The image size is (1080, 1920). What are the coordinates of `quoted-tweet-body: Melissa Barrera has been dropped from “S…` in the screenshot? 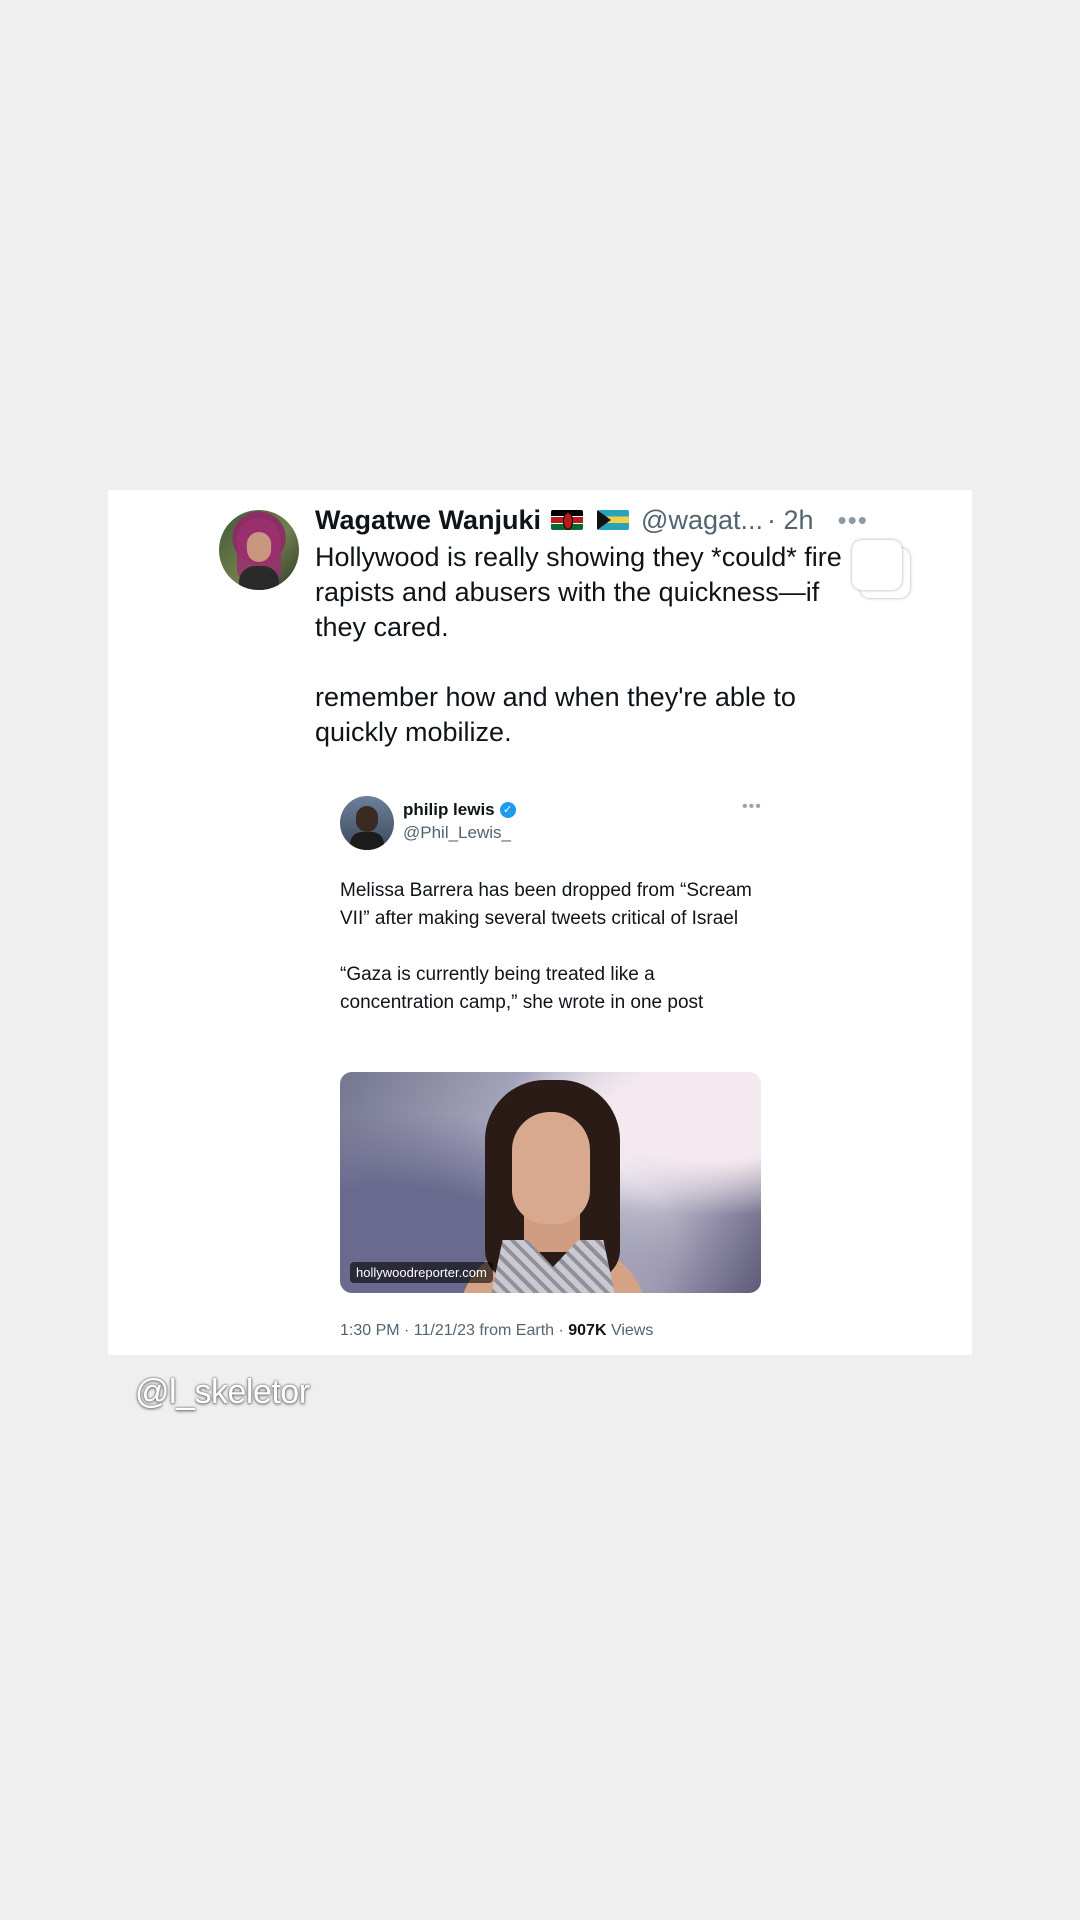 It's located at (546, 946).